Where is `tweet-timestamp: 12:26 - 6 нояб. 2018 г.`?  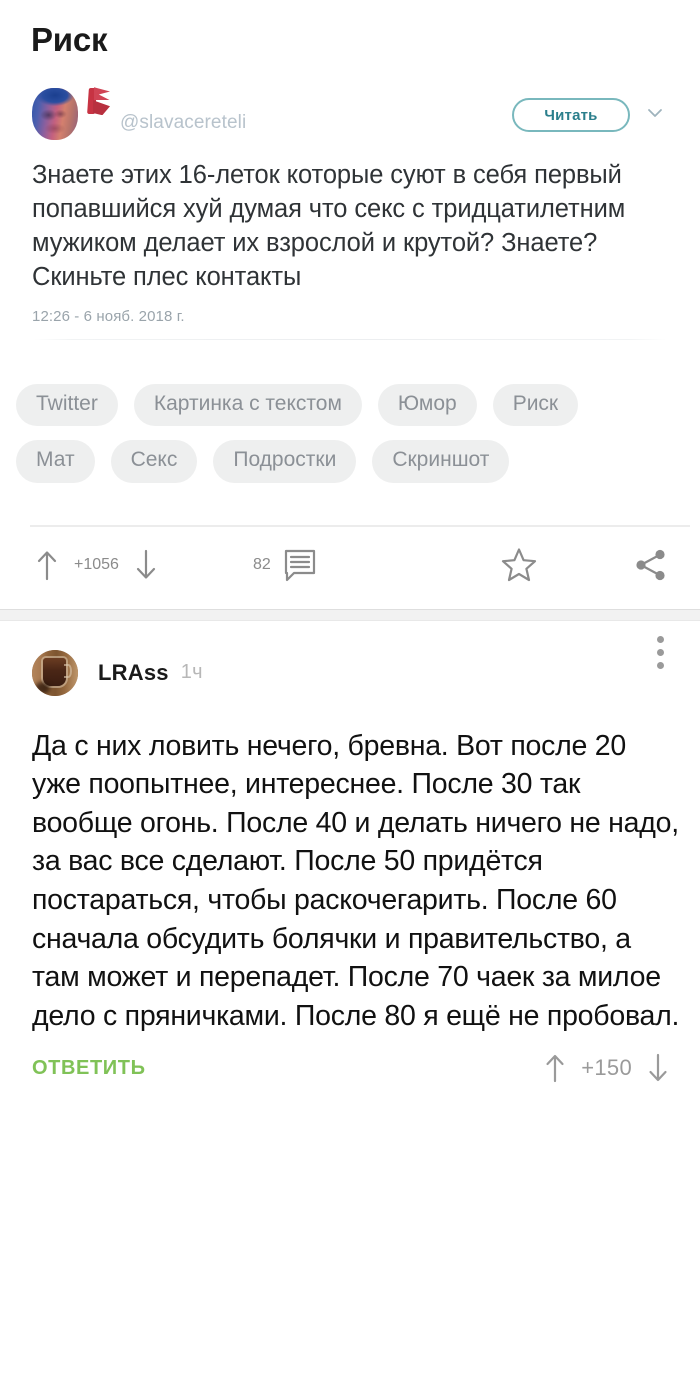 tweet-timestamp: 12:26 - 6 нояб. 2018 г. is located at coordinates (108, 317).